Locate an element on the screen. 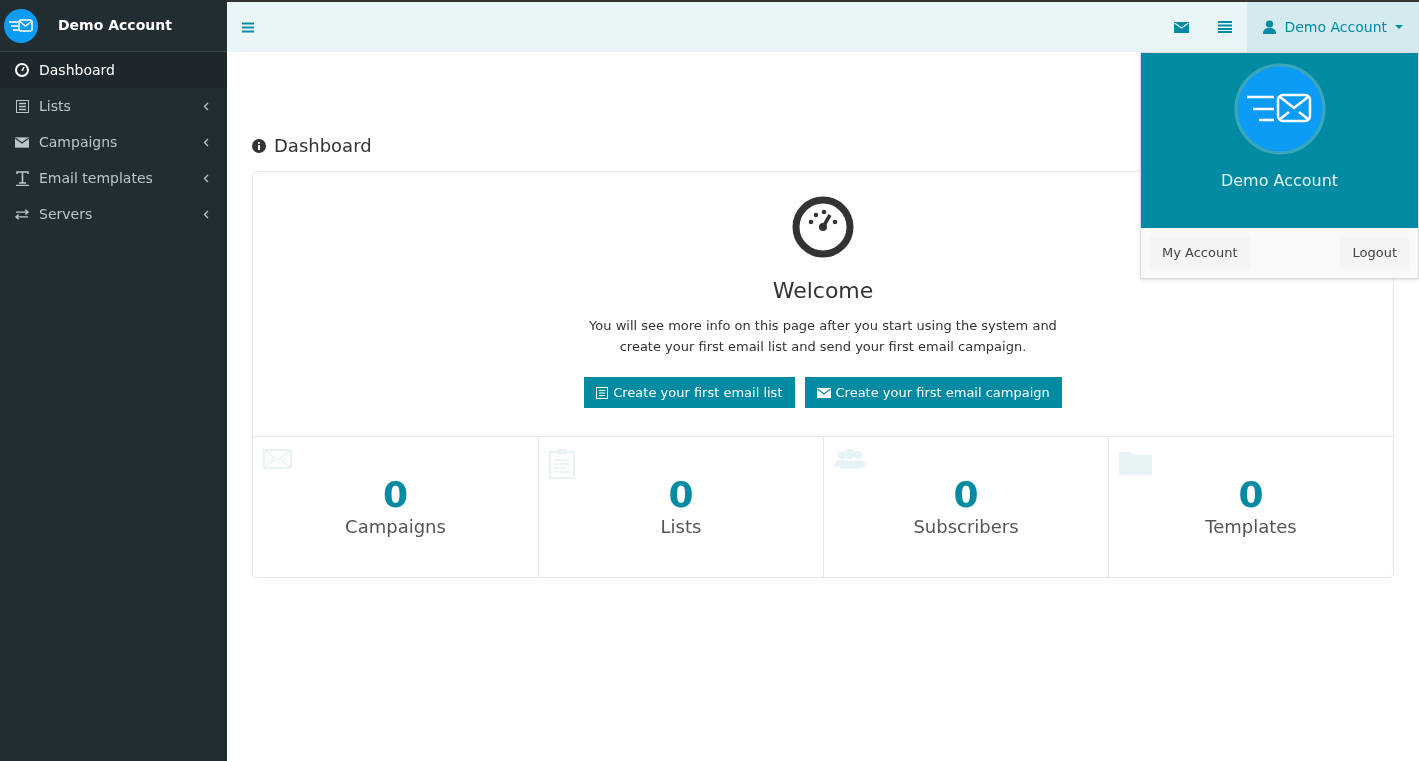 The width and height of the screenshot is (1419, 761). dropdown-button: Logout is located at coordinates (1374, 253).